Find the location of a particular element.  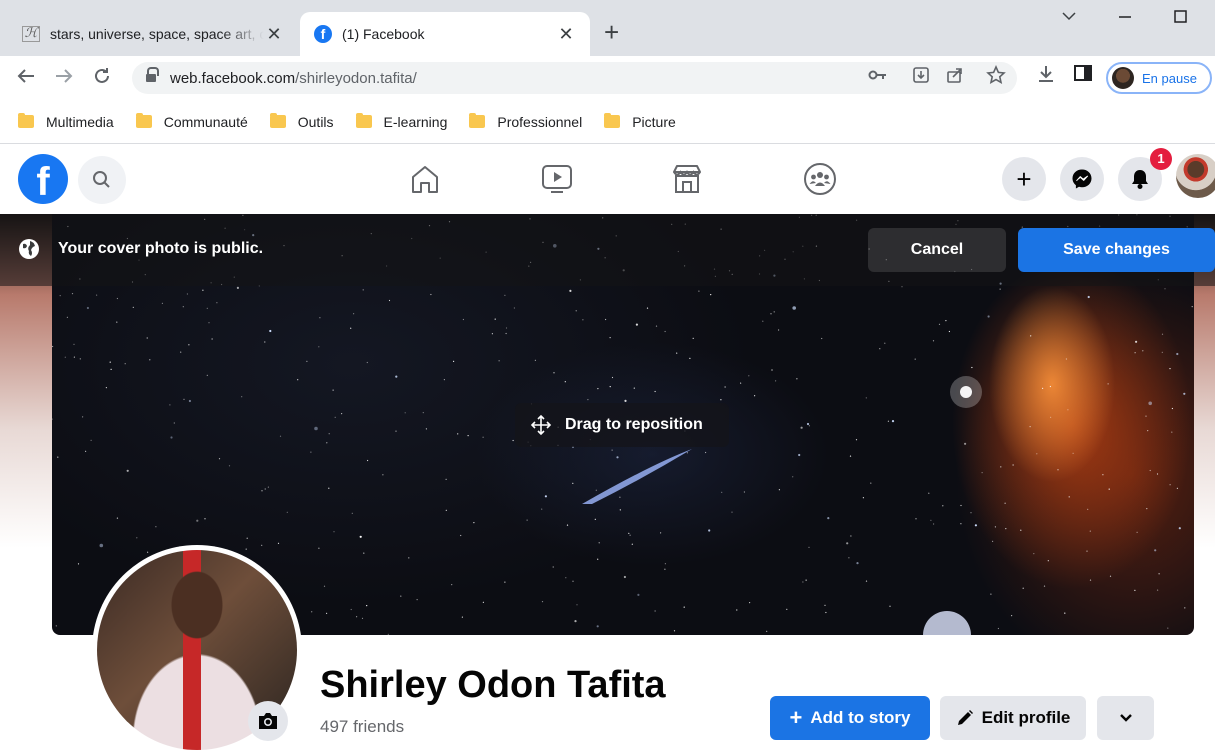

tab-search-chevron-icon is located at coordinates (1069, 17).